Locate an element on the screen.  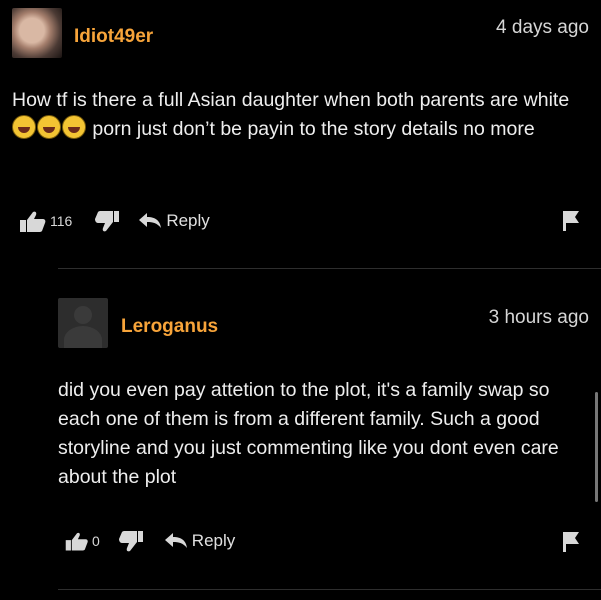
comment-timestamp: 4 days ago is located at coordinates (542, 27).